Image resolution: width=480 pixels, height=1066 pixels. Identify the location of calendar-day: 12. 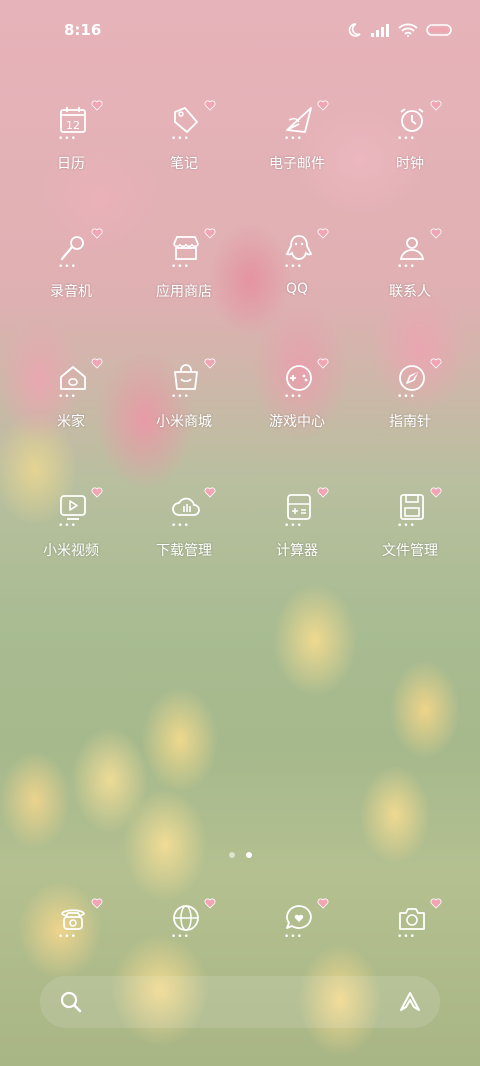
(73, 125).